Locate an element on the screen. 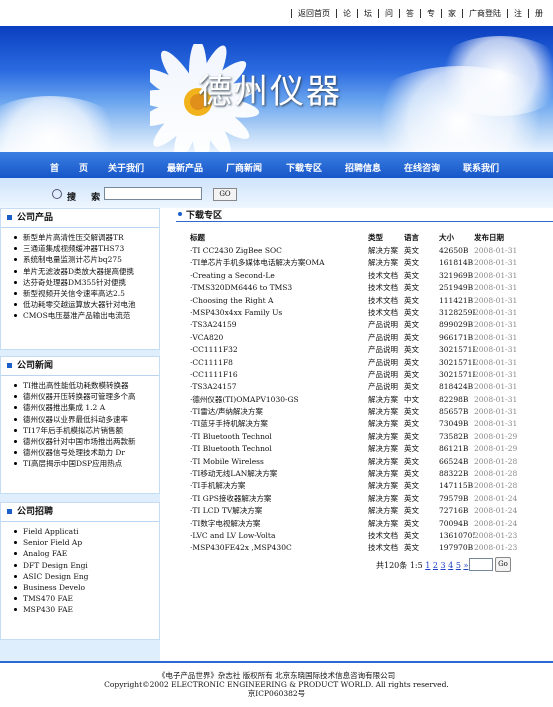 This screenshot has height=707, width=553. download-title-link: ·TI数字电视解决方案 is located at coordinates (277, 524).